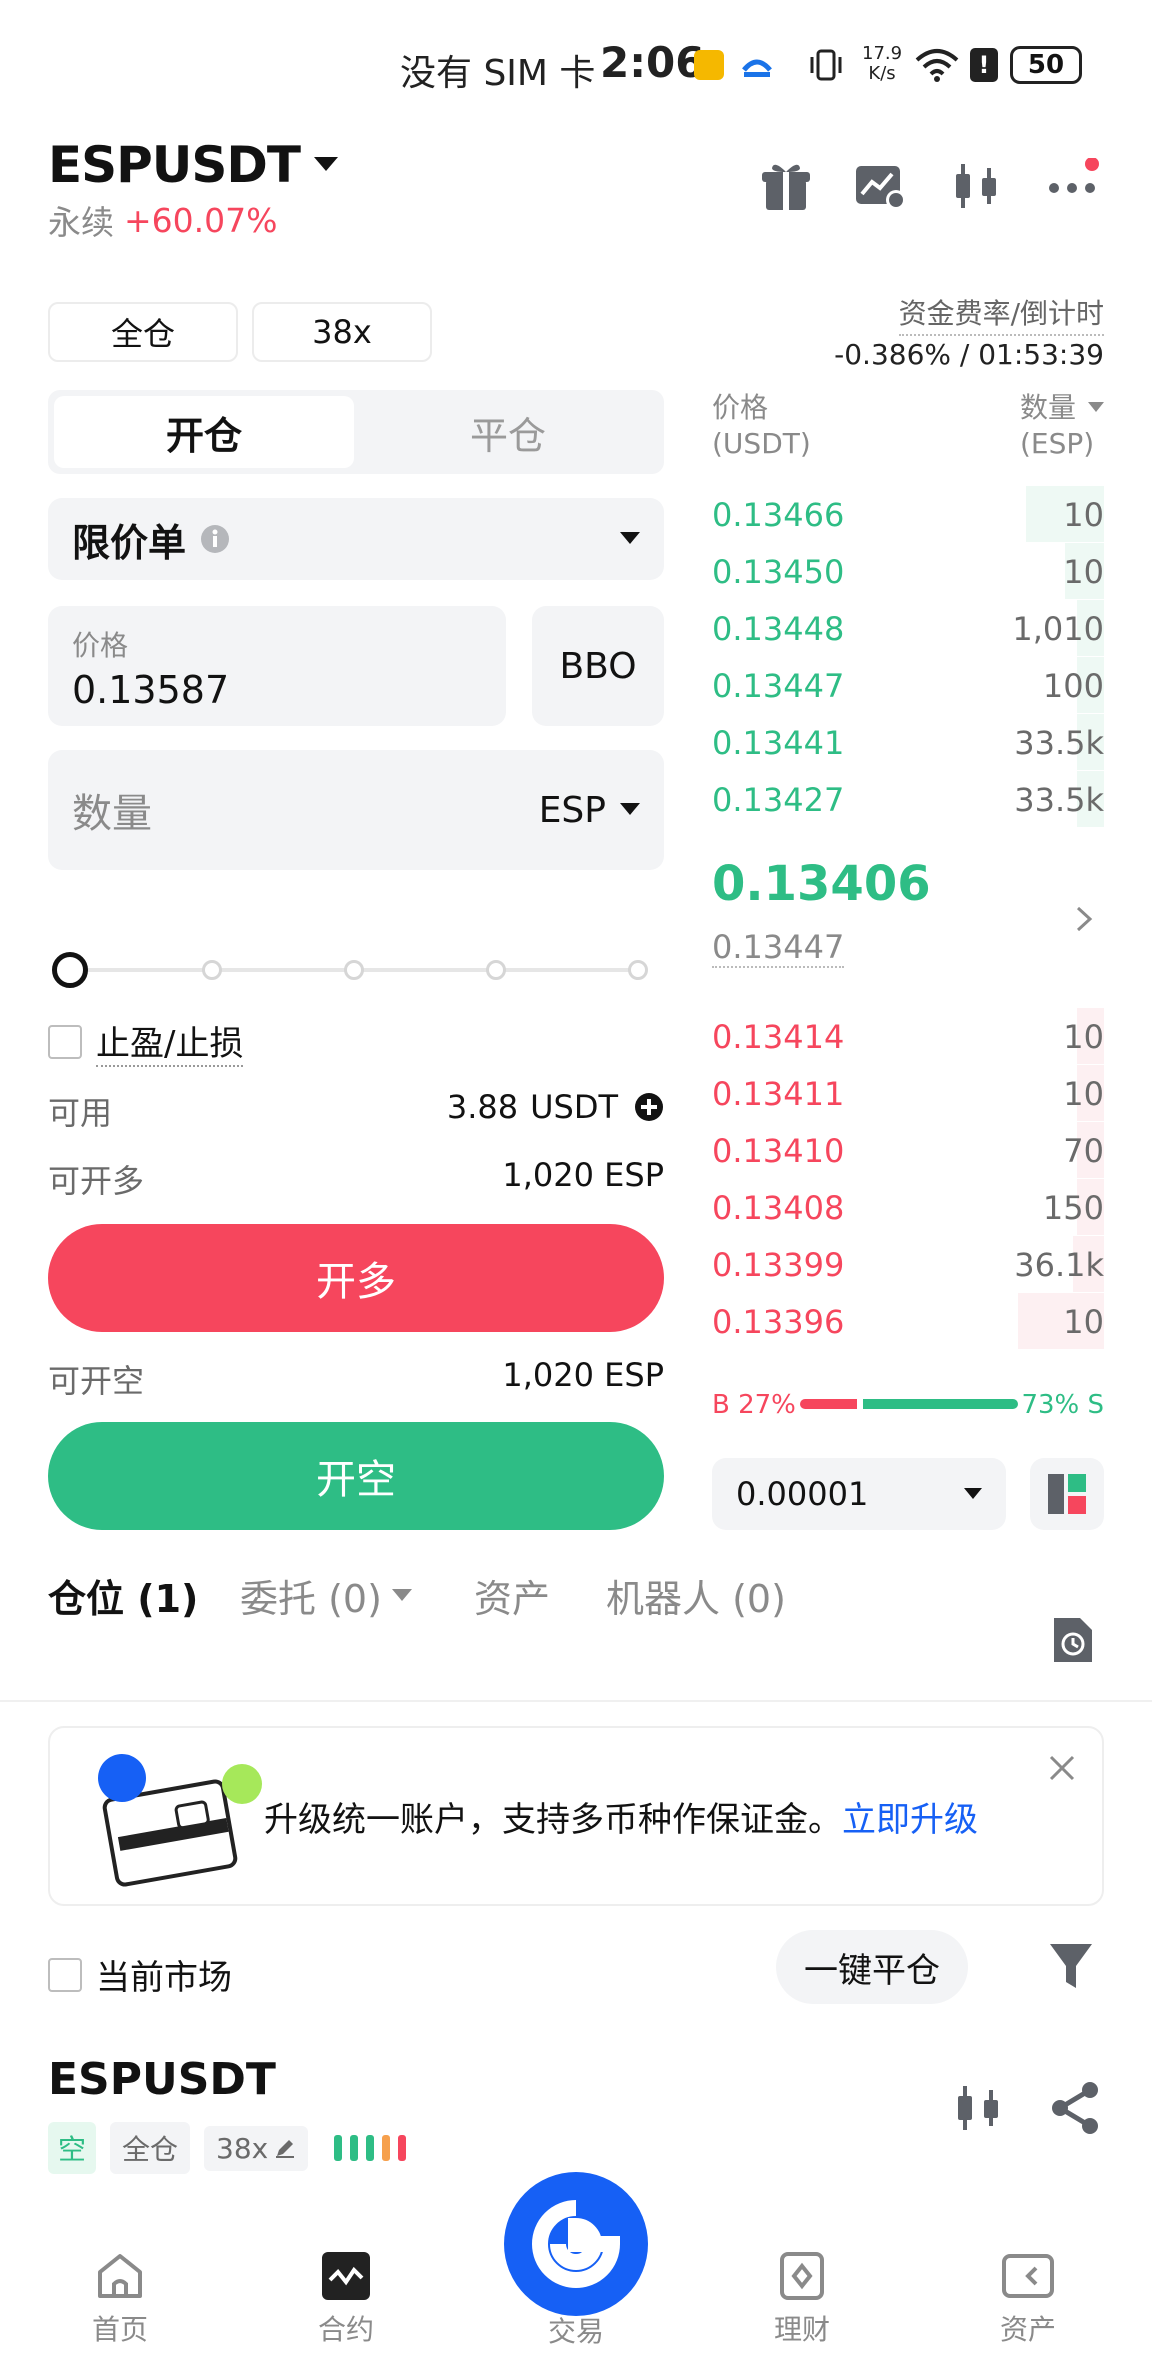  What do you see at coordinates (170, 1041) in the screenshot?
I see `tpsl-label: 止盈/止损` at bounding box center [170, 1041].